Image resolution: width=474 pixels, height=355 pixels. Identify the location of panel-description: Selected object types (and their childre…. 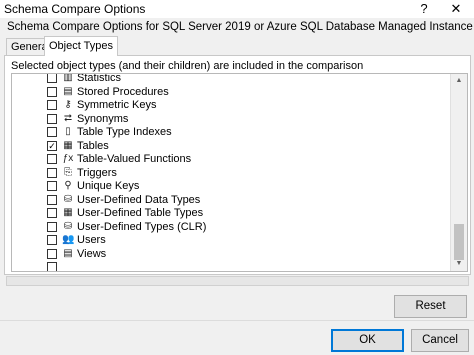
(187, 66).